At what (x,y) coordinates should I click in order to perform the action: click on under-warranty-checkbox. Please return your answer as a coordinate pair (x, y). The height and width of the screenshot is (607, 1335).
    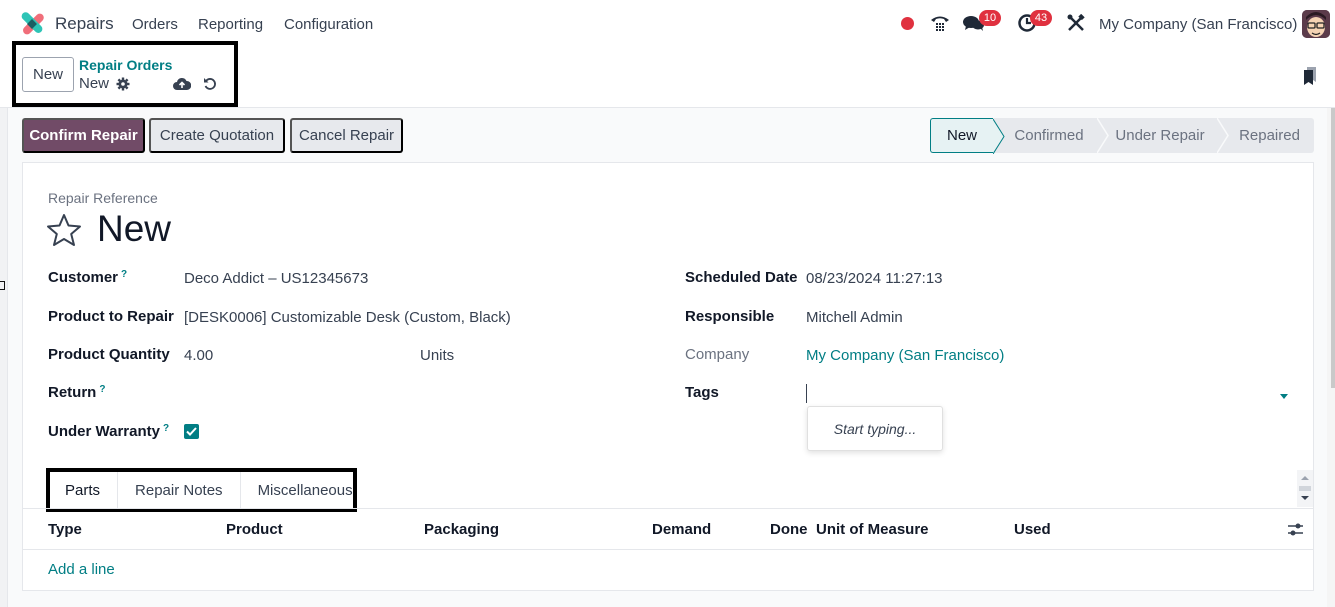
    Looking at the image, I should click on (191, 431).